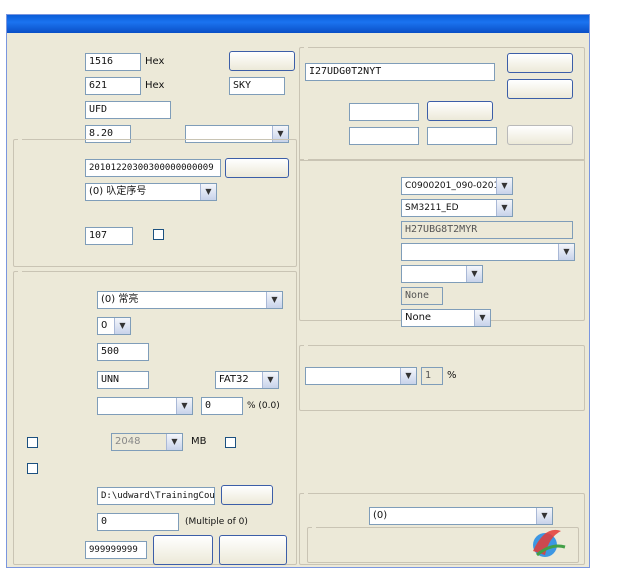 The image size is (640, 571). What do you see at coordinates (442, 274) in the screenshot?
I see `channel-select: ▼` at bounding box center [442, 274].